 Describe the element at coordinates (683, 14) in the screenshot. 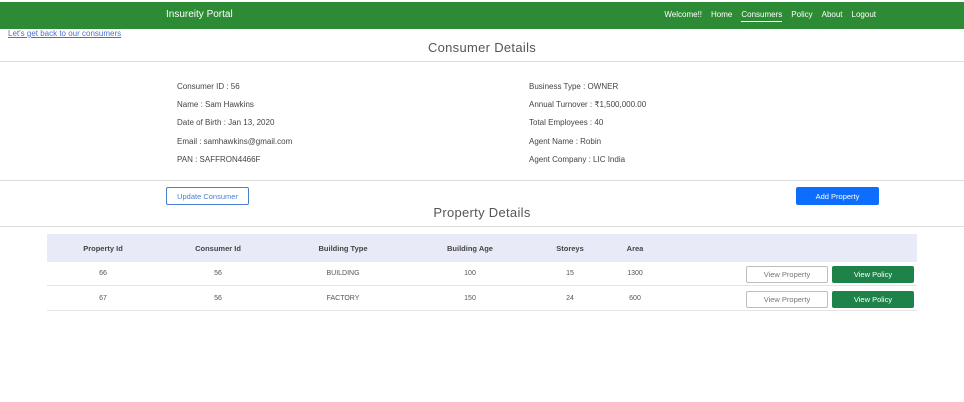

I see `nav-welcome: Welcome!!` at that location.